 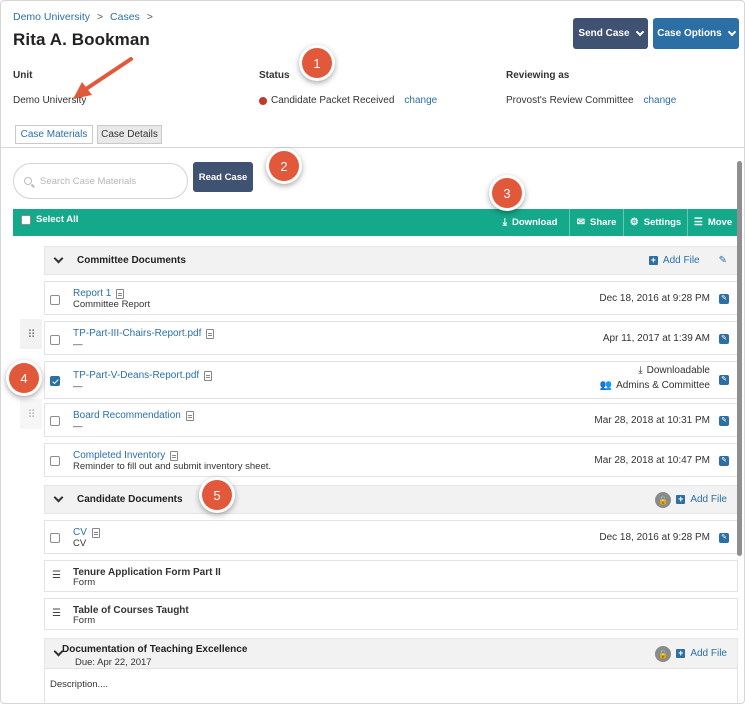 What do you see at coordinates (678, 370) in the screenshot?
I see `downloadable-text: Downloadable` at bounding box center [678, 370].